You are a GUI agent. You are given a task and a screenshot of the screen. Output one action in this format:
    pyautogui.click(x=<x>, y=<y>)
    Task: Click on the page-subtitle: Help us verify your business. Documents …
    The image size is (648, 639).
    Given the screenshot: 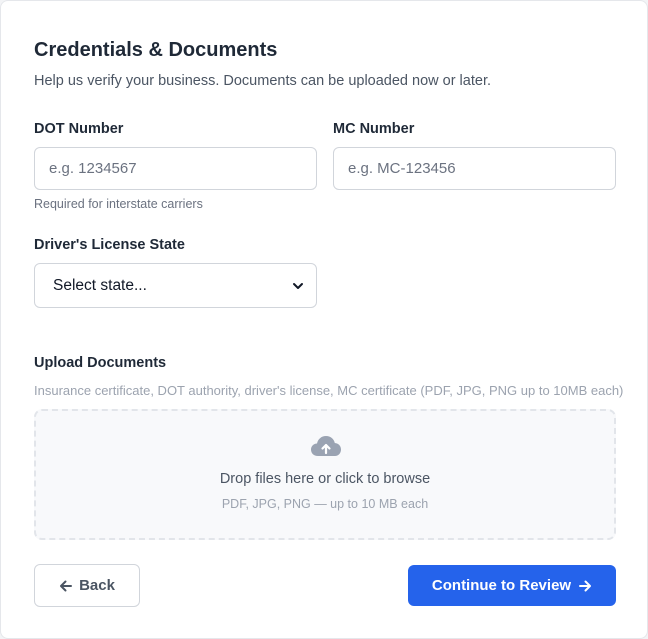 What is the action you would take?
    pyautogui.click(x=262, y=81)
    